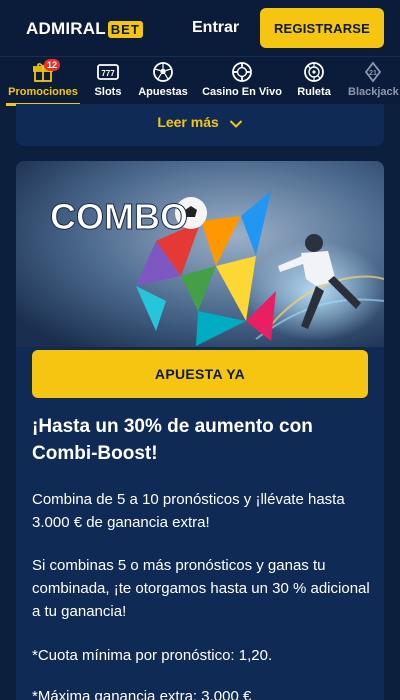  Describe the element at coordinates (200, 374) in the screenshot. I see `apuesta-ya-button: APUESTA YA` at that location.